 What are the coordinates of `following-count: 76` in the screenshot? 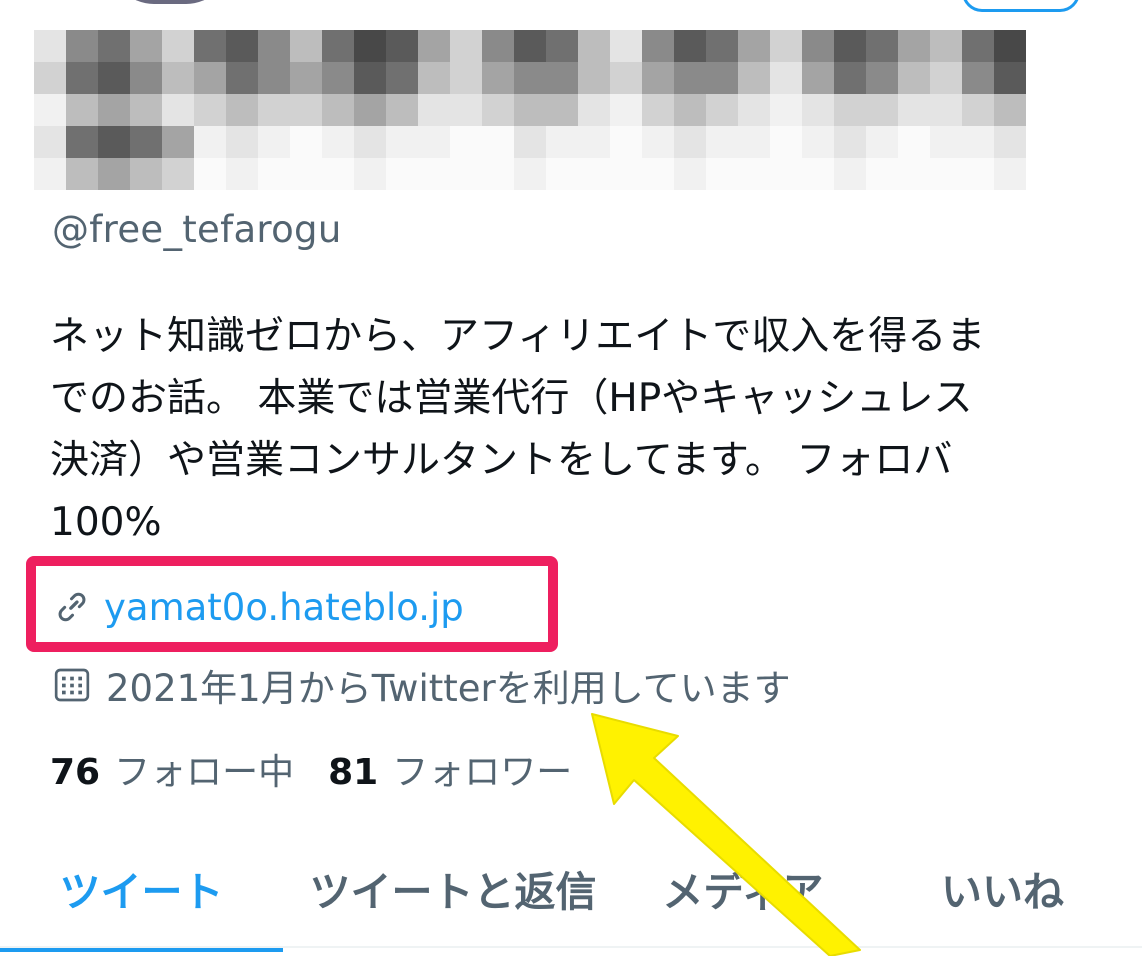 It's located at (75, 772).